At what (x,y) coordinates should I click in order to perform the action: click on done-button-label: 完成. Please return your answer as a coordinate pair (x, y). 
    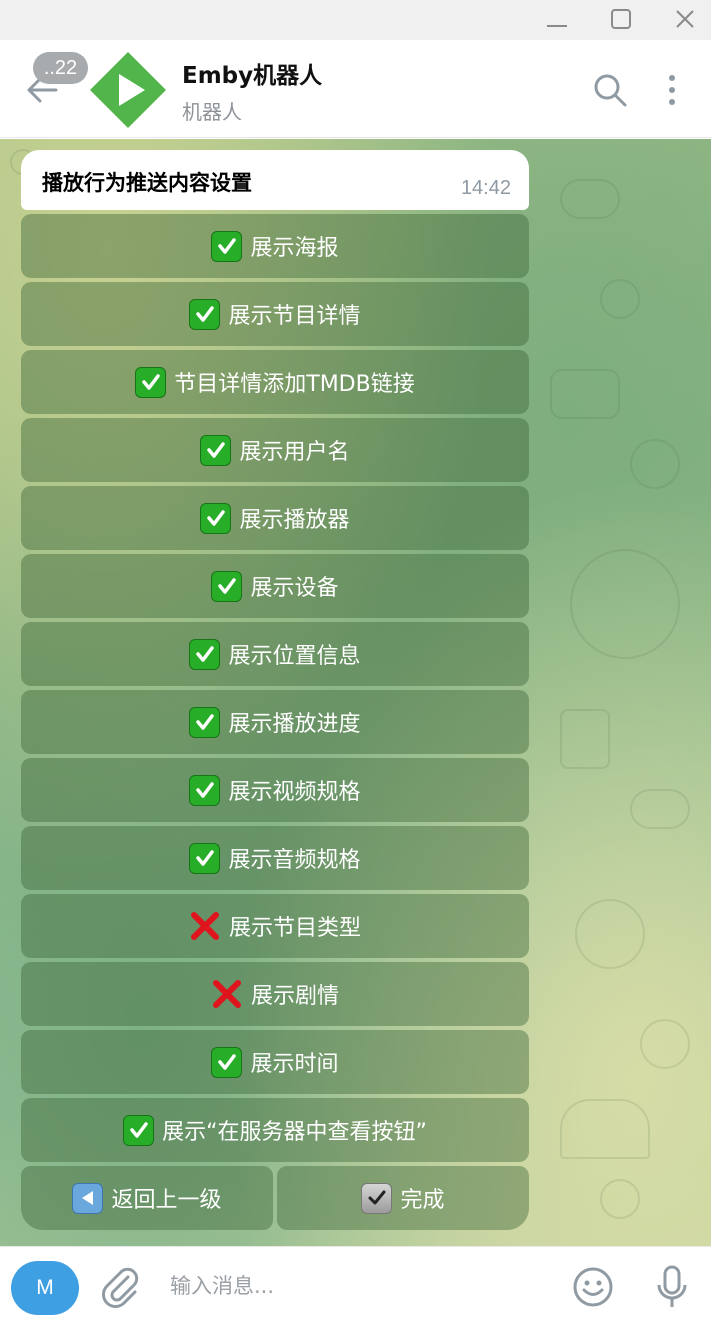
    Looking at the image, I should click on (422, 1200).